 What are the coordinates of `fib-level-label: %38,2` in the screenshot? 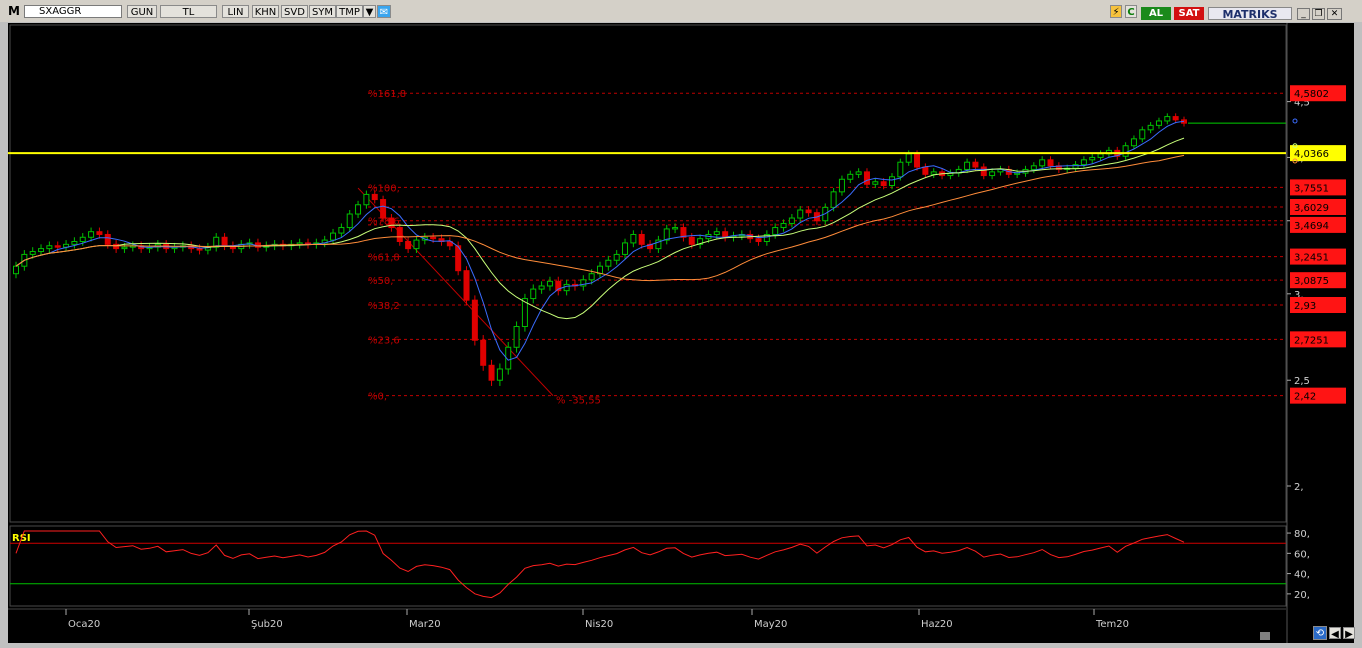 It's located at (384, 306).